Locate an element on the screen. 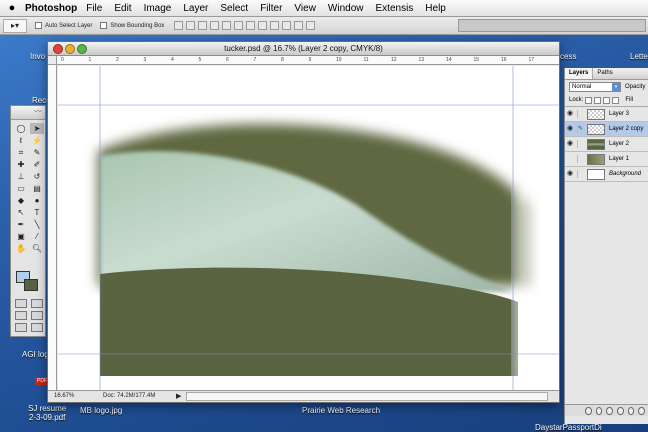  layer-row-layer-1: Layer 1 is located at coordinates (606, 159).